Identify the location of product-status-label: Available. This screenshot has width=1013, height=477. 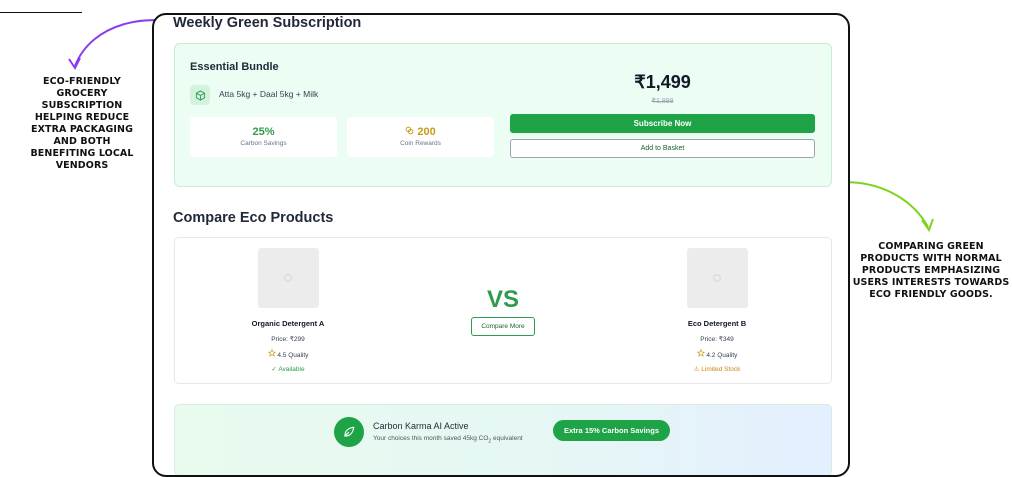
(291, 369).